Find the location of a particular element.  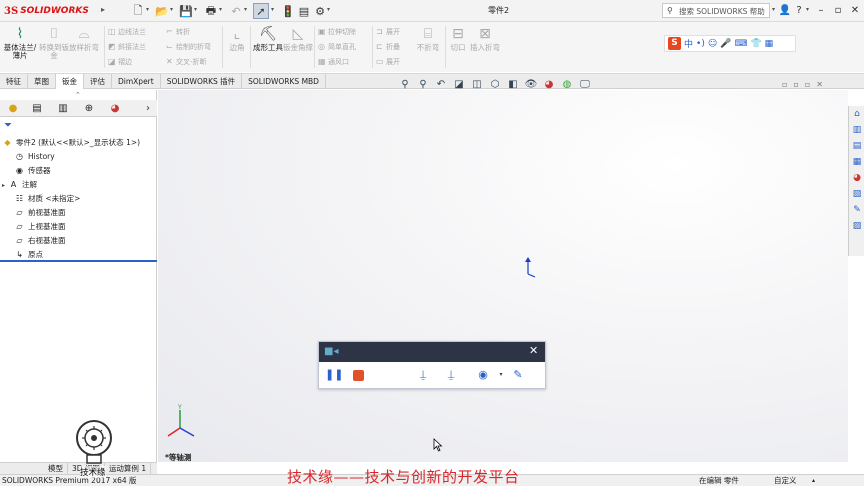

user-icon: 👤 is located at coordinates (785, 10).